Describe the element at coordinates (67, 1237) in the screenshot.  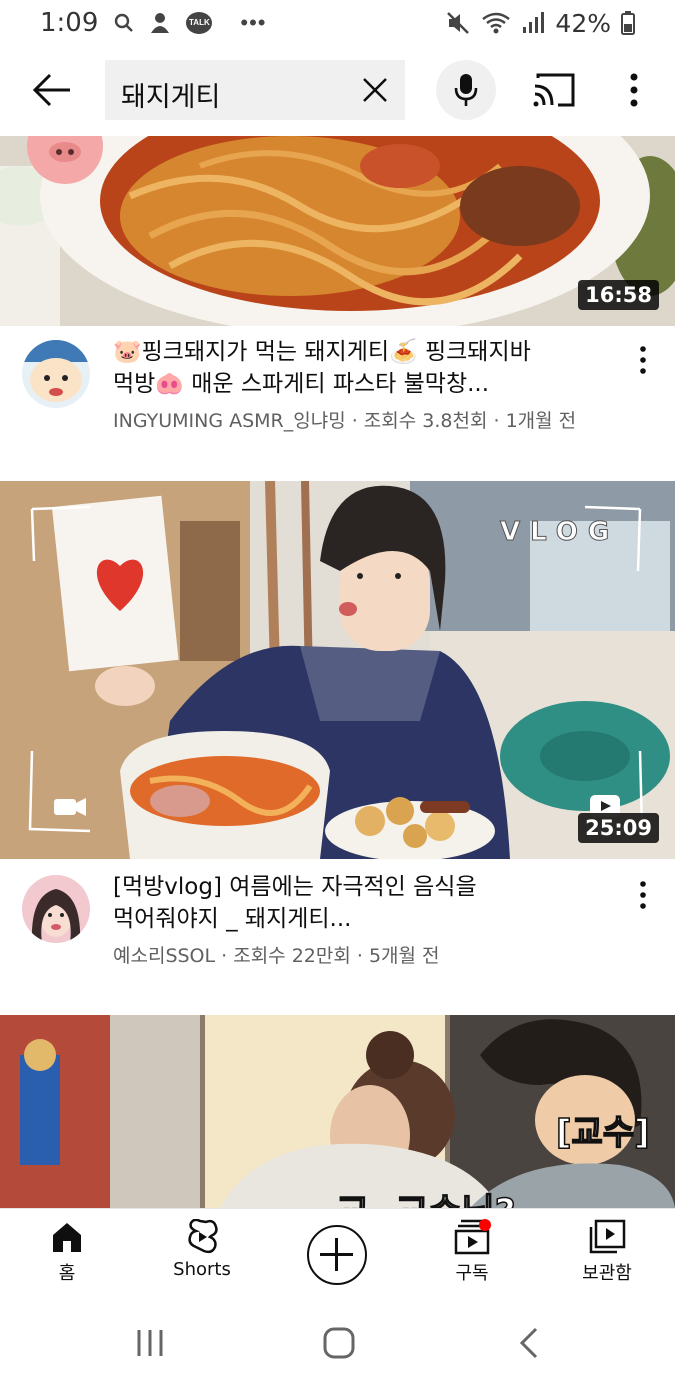
I see `home-icon` at that location.